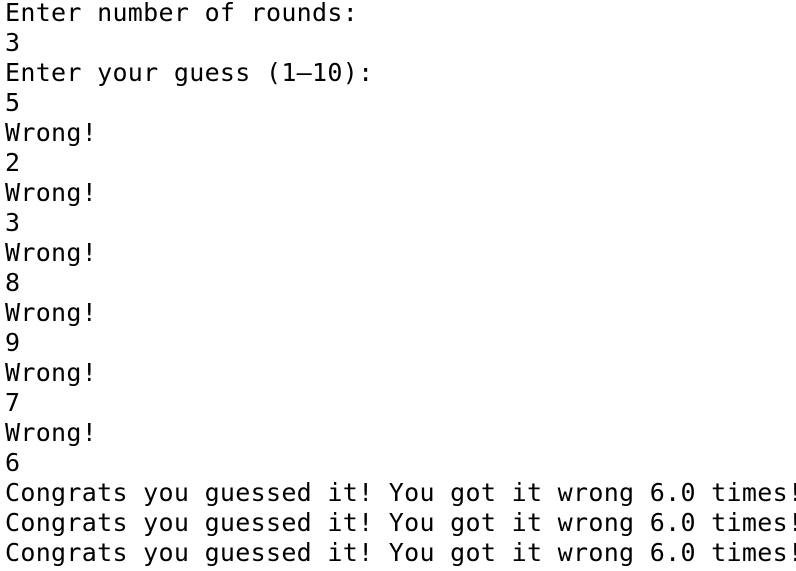 This screenshot has width=796, height=571. Describe the element at coordinates (182, 13) in the screenshot. I see `prompt-rounds: Enter number of rounds:` at that location.